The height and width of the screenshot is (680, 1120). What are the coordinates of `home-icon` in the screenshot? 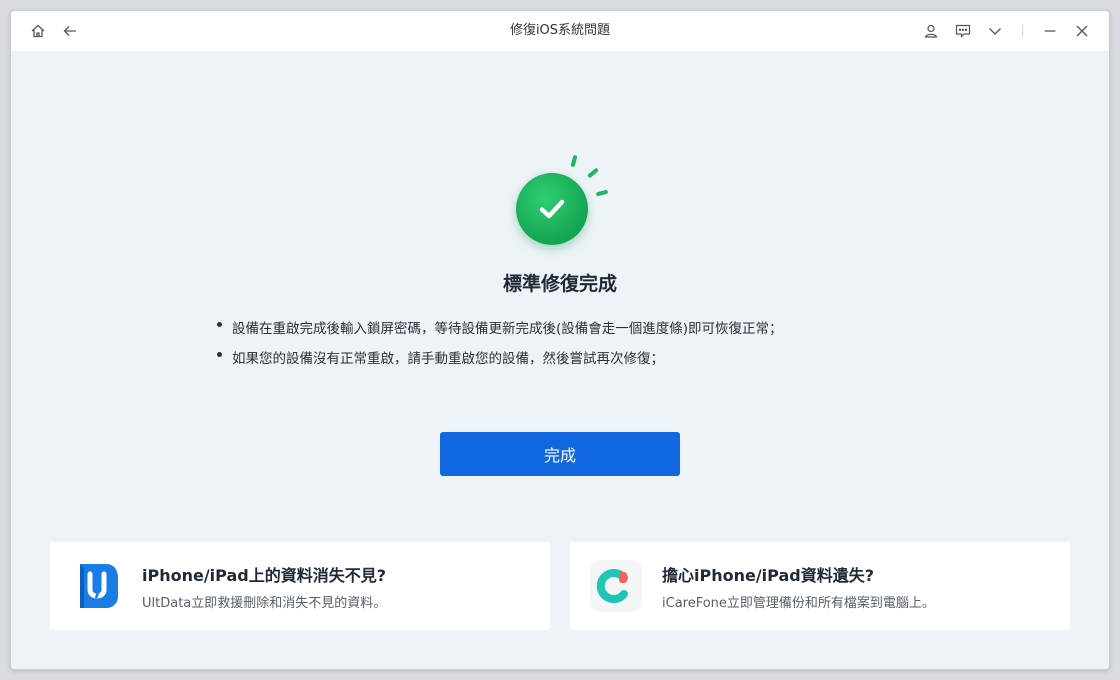 It's located at (38, 31).